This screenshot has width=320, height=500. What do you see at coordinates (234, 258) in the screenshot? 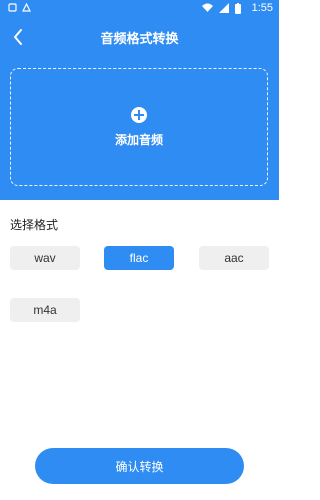
I see `format-option-aac: aac` at bounding box center [234, 258].